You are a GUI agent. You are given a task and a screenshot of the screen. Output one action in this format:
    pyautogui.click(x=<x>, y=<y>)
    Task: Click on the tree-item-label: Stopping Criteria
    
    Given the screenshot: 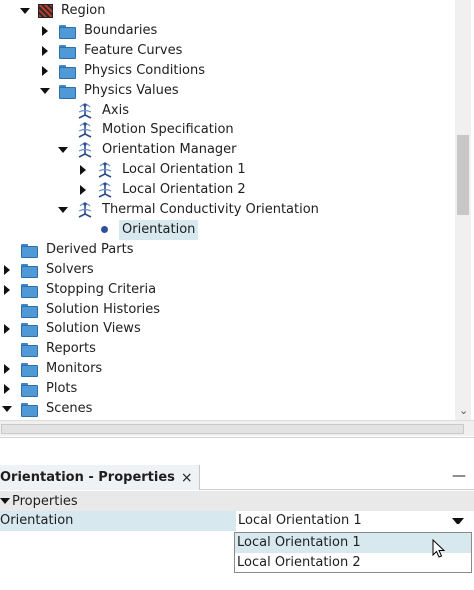 What is the action you would take?
    pyautogui.click(x=101, y=289)
    